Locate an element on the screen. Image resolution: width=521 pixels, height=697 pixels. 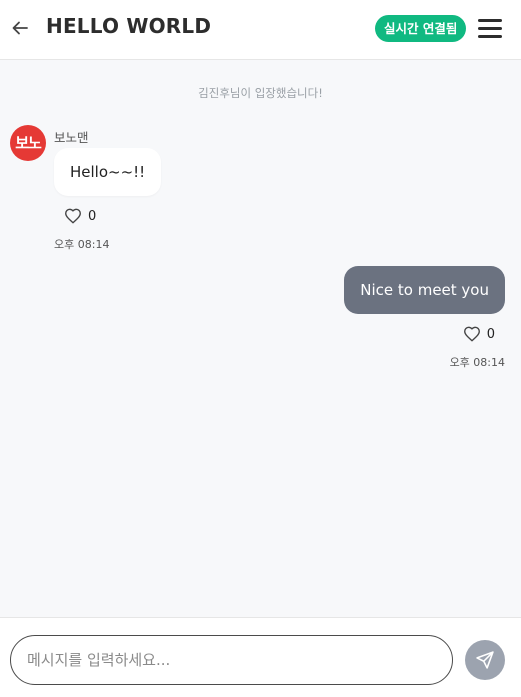
message-composer is located at coordinates (260, 657).